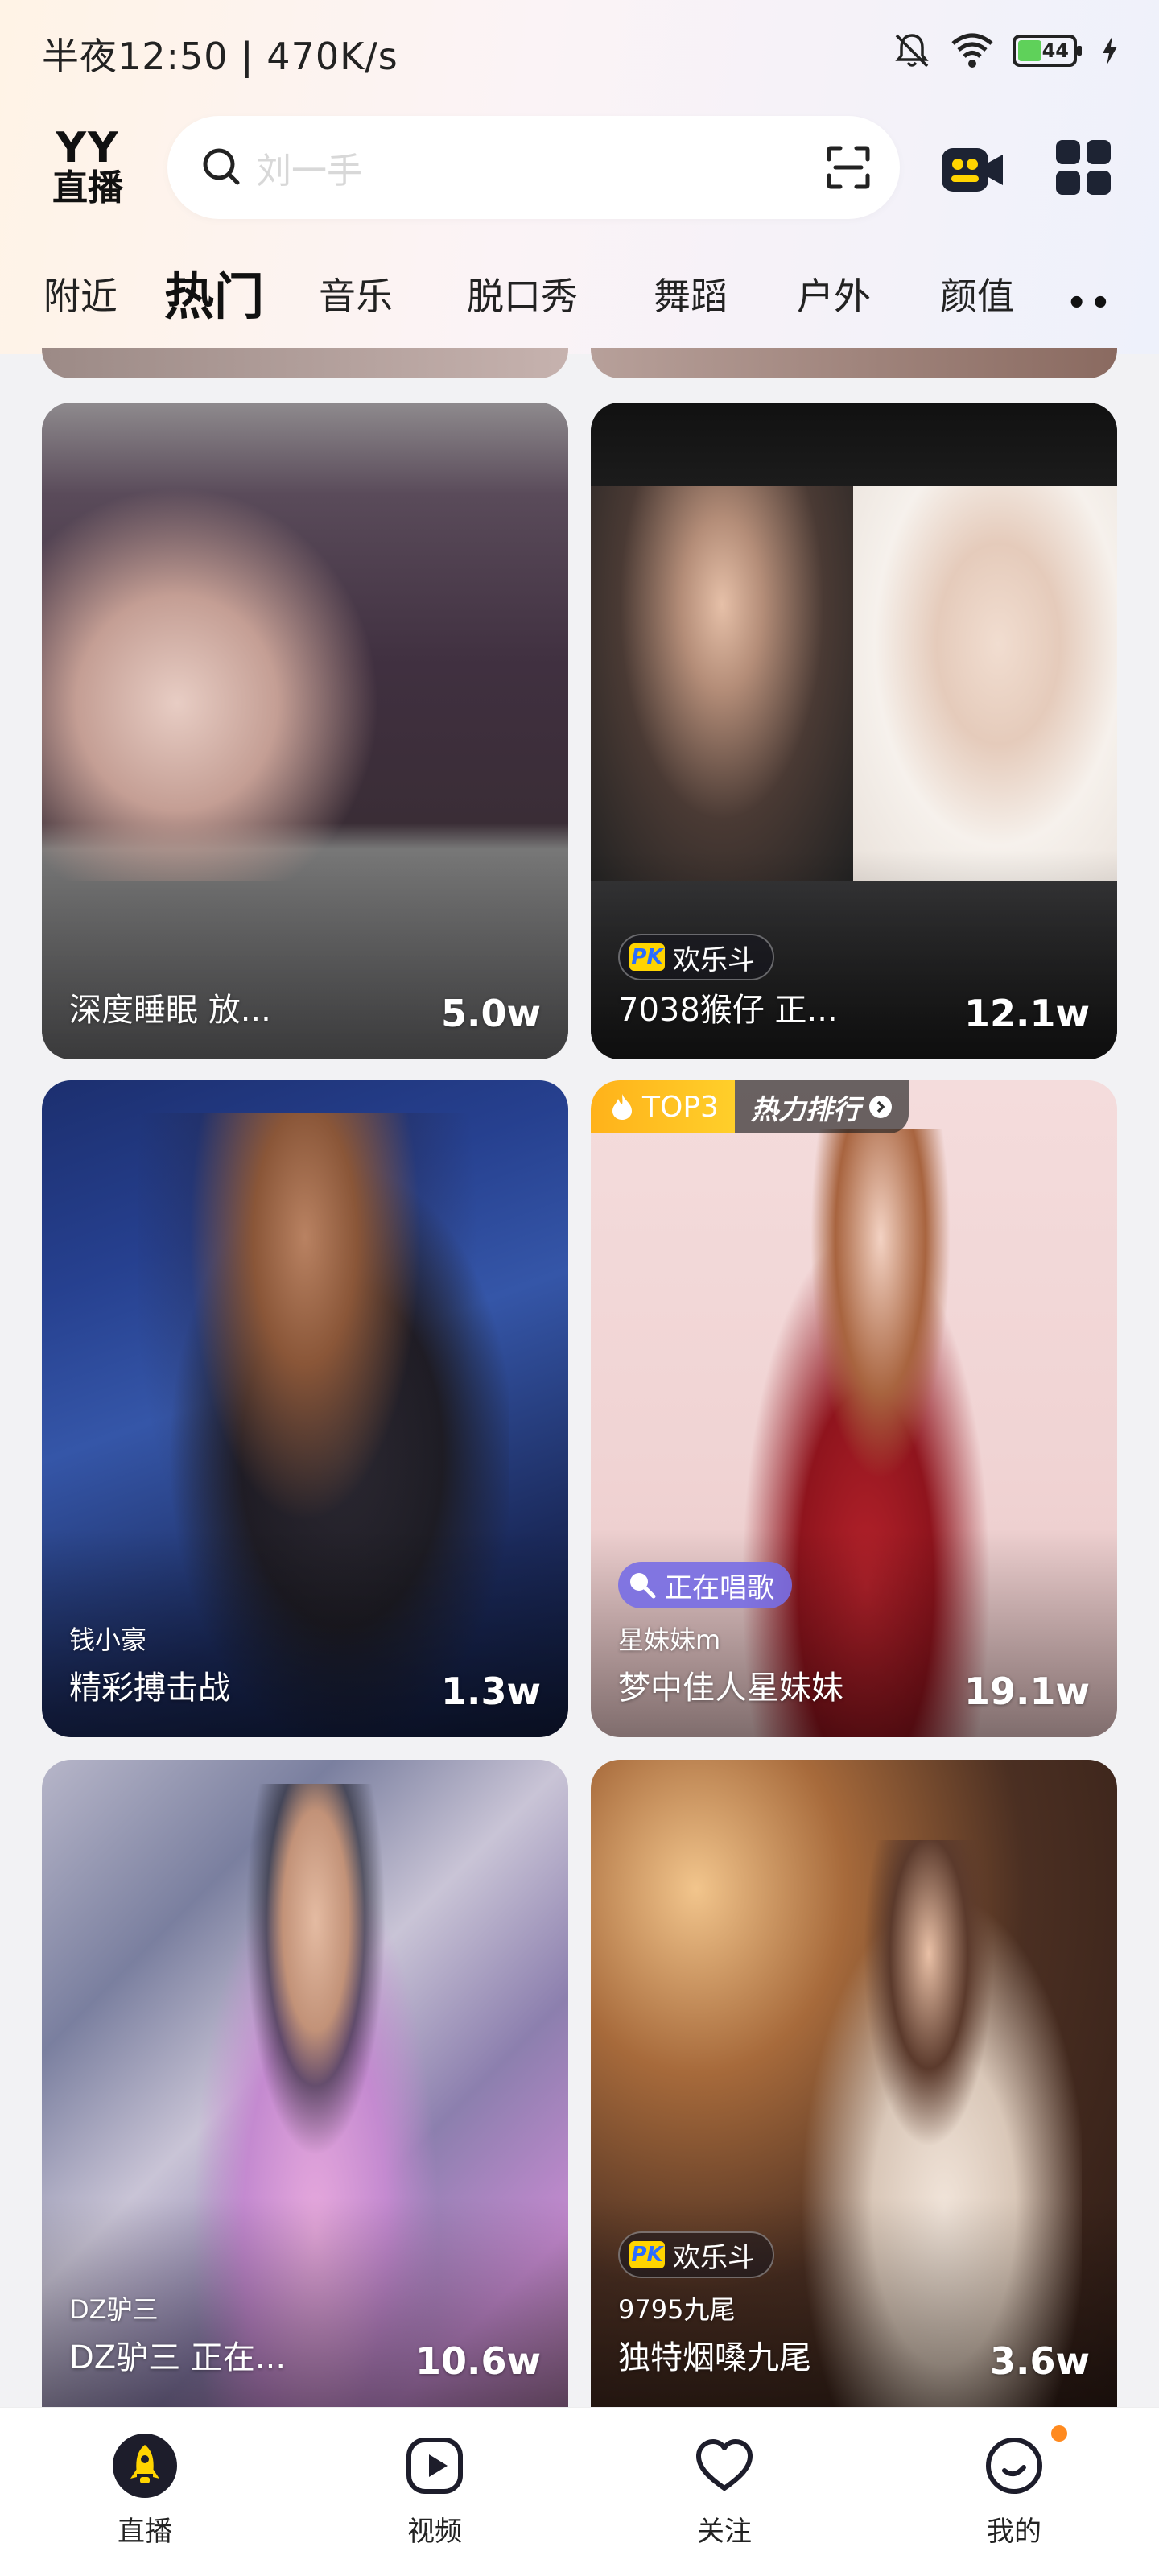  Describe the element at coordinates (977, 293) in the screenshot. I see `tab-looks: 颜值` at that location.